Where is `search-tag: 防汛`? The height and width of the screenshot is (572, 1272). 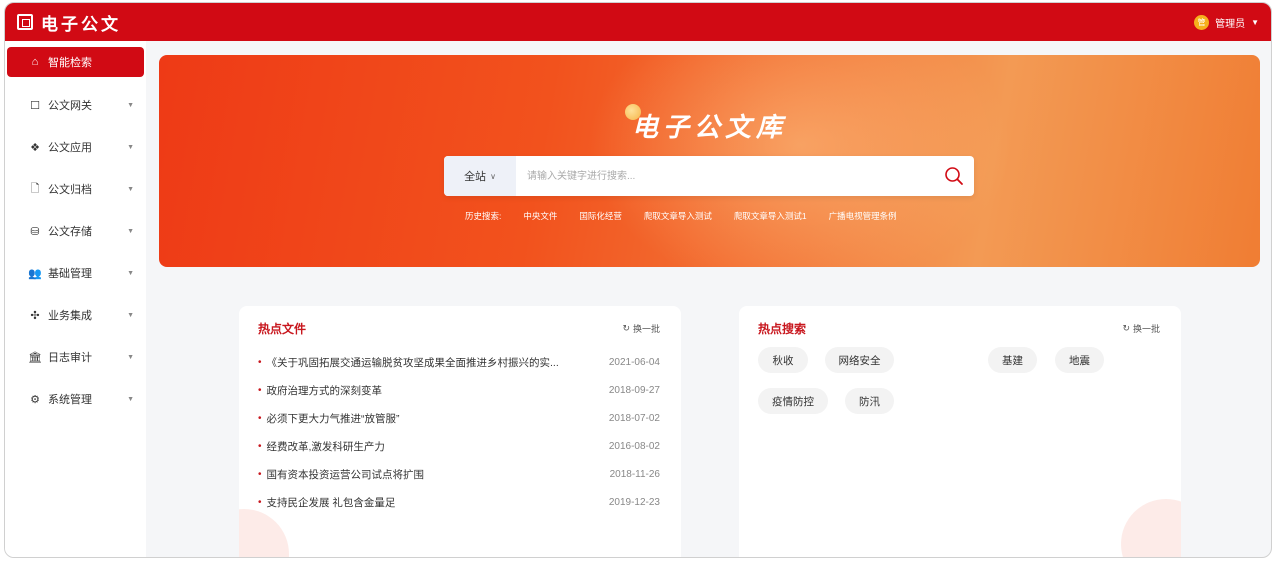 search-tag: 防汛 is located at coordinates (869, 401).